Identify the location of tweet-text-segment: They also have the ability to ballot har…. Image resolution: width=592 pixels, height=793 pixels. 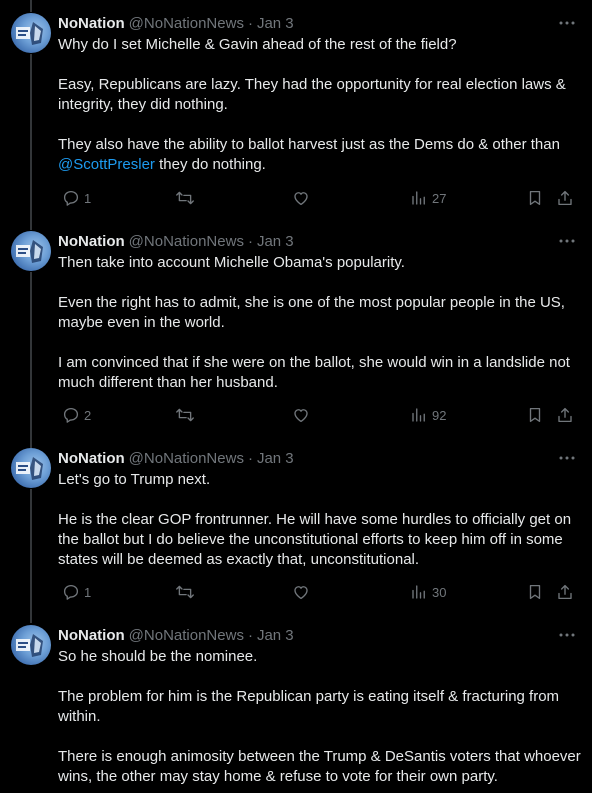
(309, 144).